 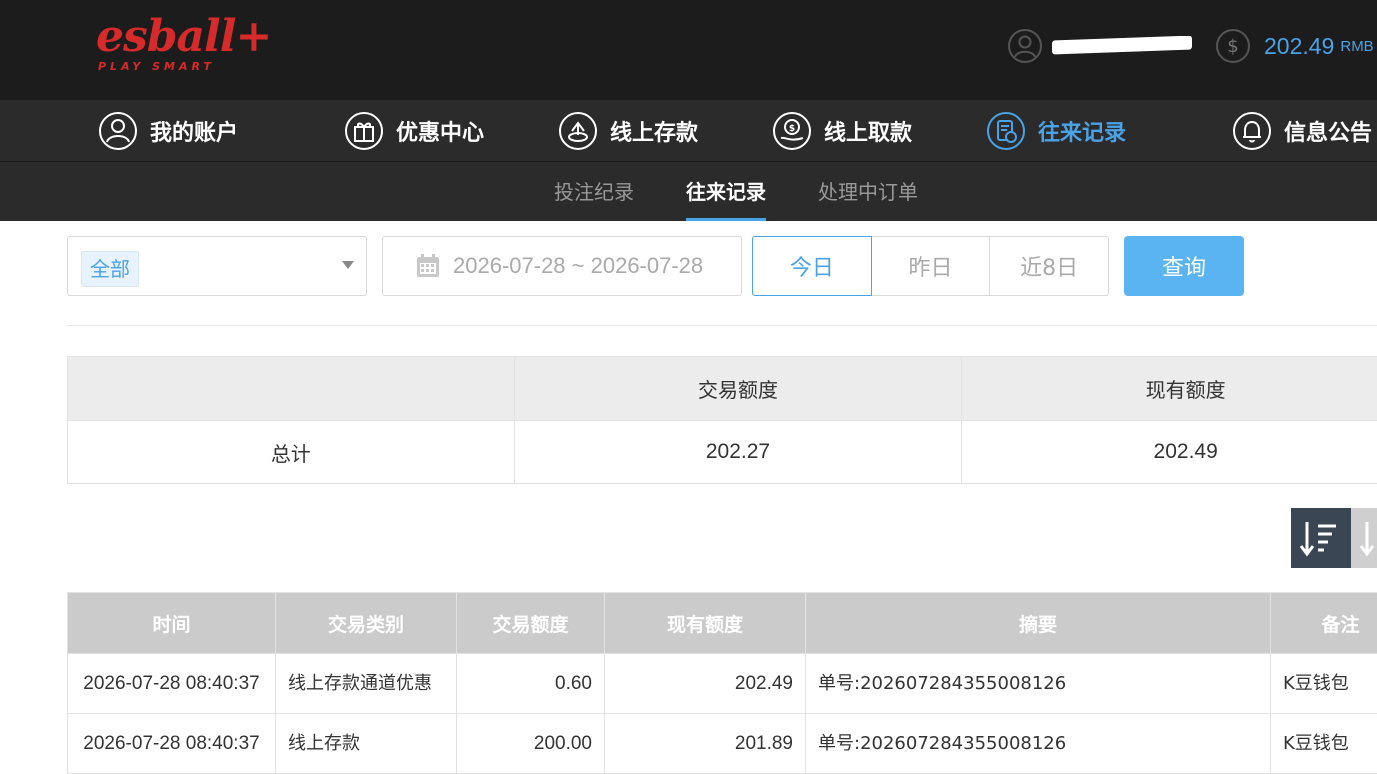 What do you see at coordinates (1252, 131) in the screenshot?
I see `bell-icon` at bounding box center [1252, 131].